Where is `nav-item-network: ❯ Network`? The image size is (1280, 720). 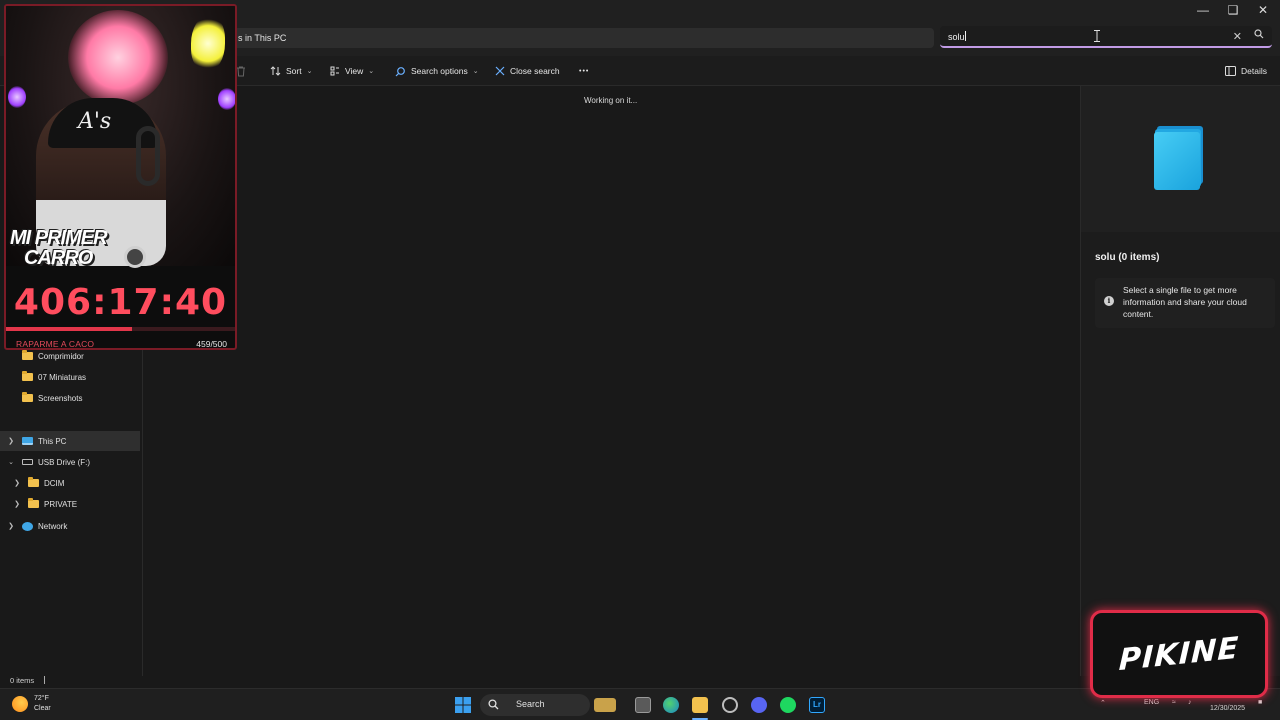
nav-item-network: ❯ Network is located at coordinates (70, 526).